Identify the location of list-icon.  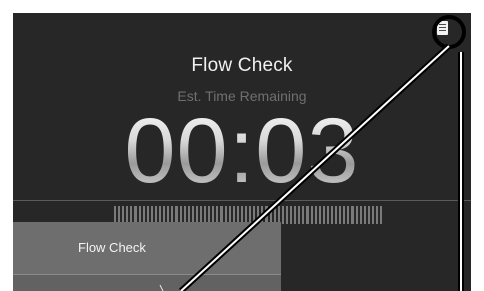
(442, 28).